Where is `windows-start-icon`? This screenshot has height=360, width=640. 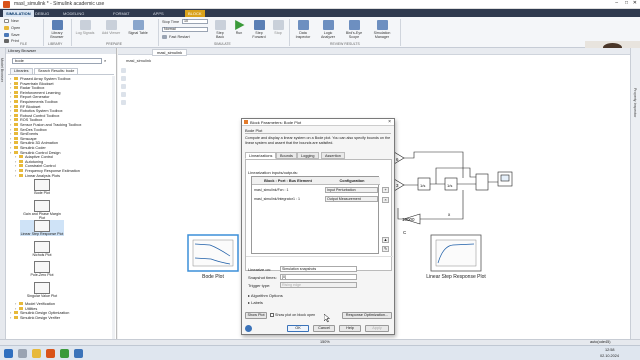
windows-start-icon is located at coordinates (8, 353).